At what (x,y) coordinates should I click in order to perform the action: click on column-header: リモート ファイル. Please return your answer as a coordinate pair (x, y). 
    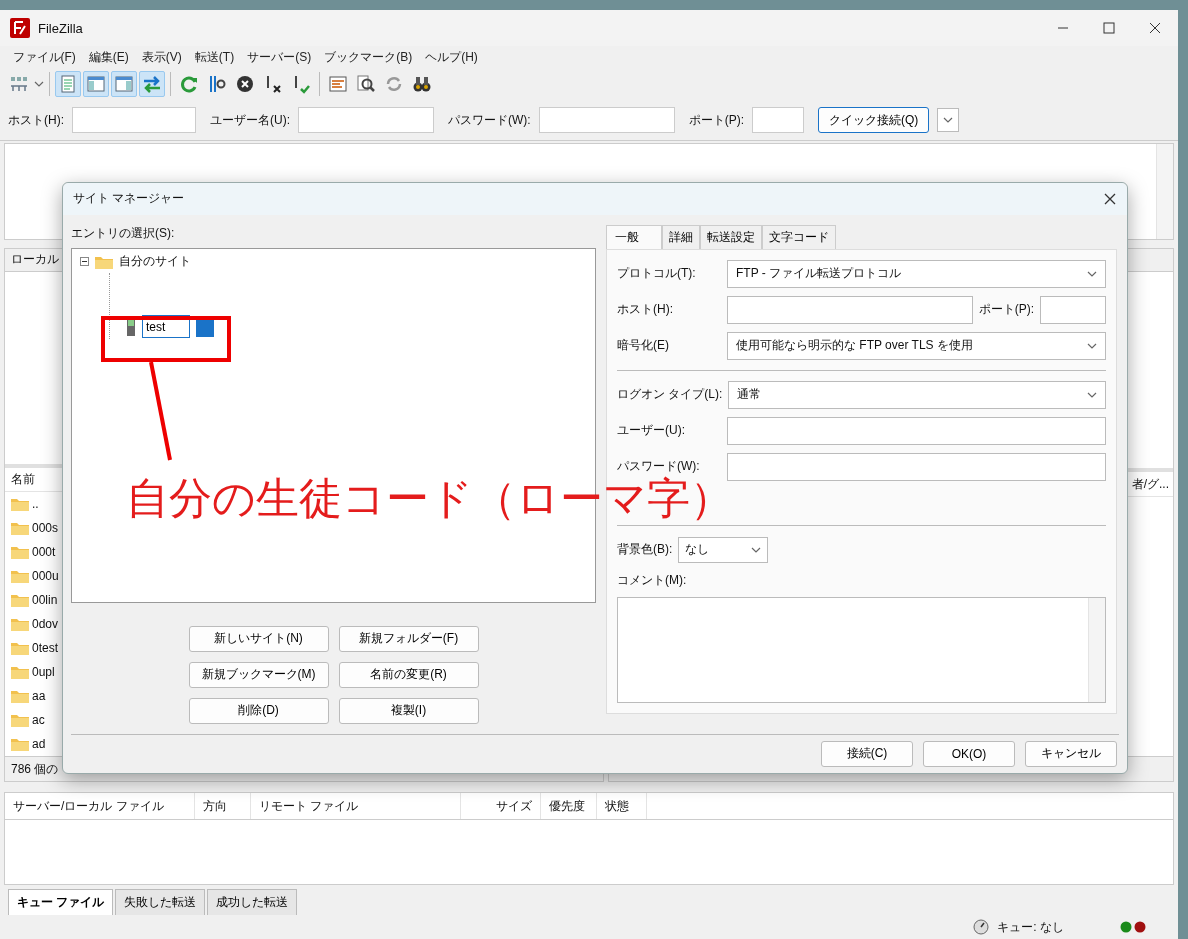
    Looking at the image, I should click on (356, 806).